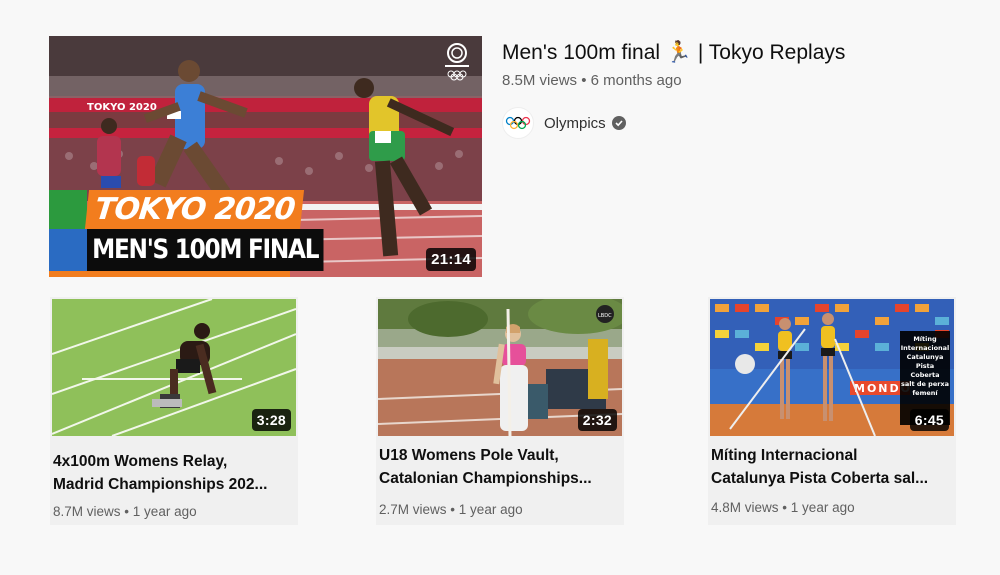  What do you see at coordinates (925, 357) in the screenshot?
I see `overlay-text-line: Catalunya` at bounding box center [925, 357].